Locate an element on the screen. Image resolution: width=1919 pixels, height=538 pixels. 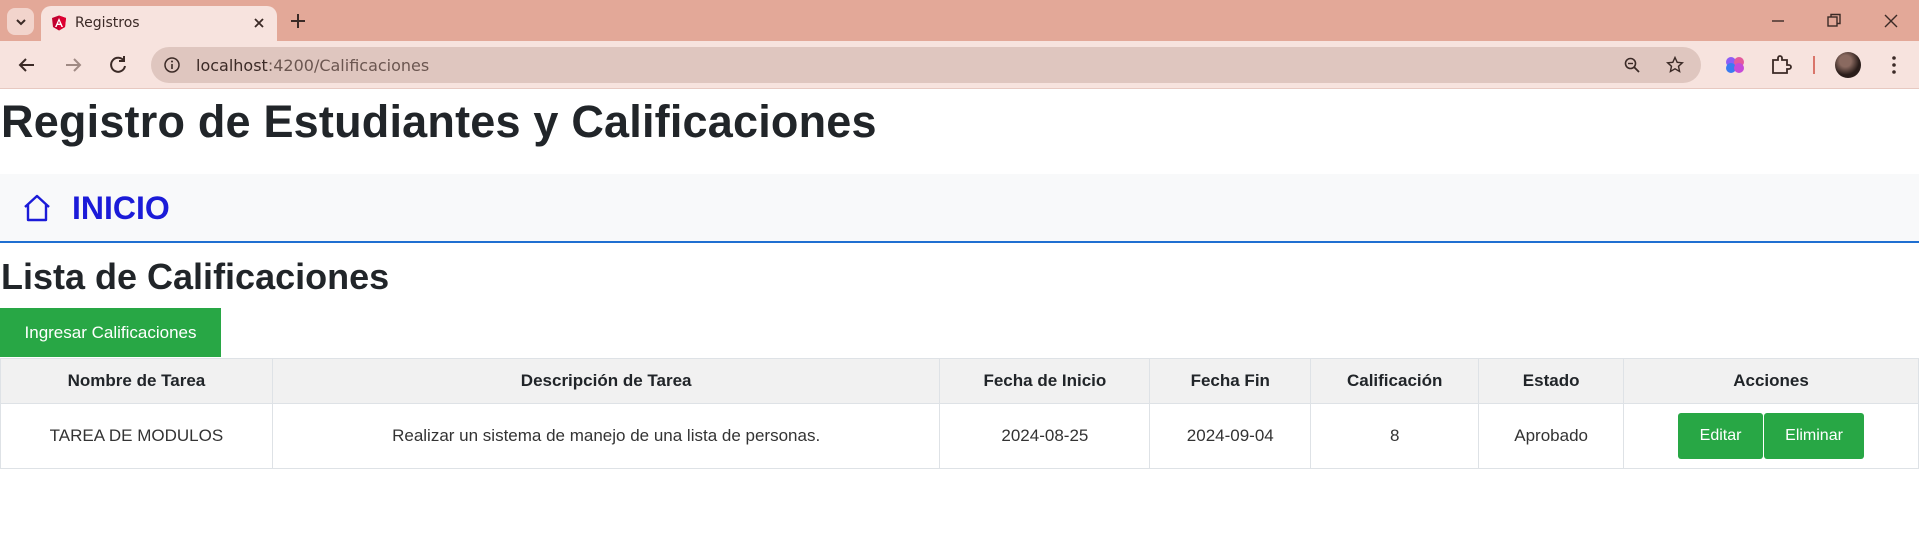
browser-tab: Registros is located at coordinates (159, 23).